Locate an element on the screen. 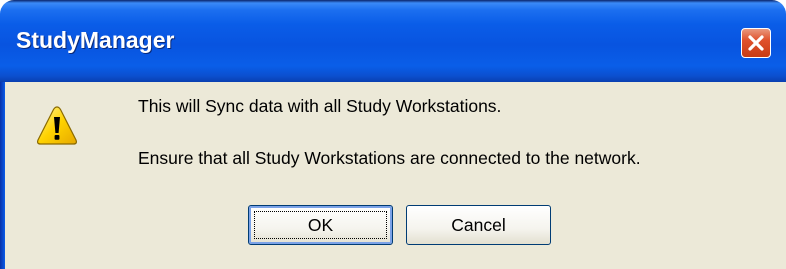 The image size is (786, 269). cancel-button: Cancel is located at coordinates (478, 225).